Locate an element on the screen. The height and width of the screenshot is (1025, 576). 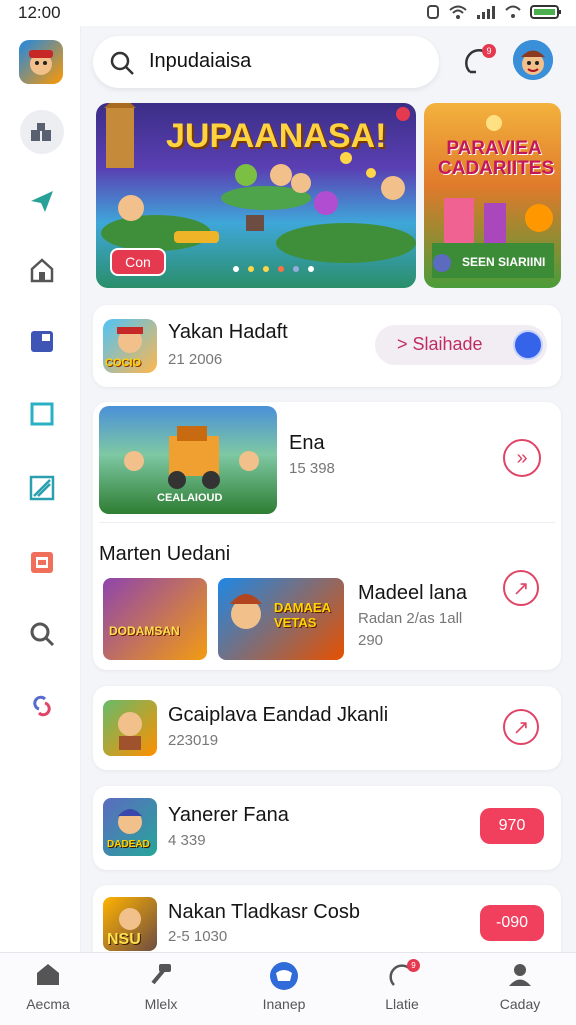
sidebar-item-home is located at coordinates (42, 270).